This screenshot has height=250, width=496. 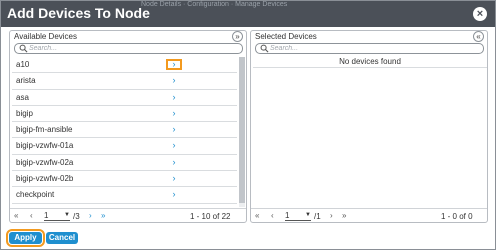 What do you see at coordinates (124, 114) in the screenshot?
I see `device-row-bigip: bigip ›` at bounding box center [124, 114].